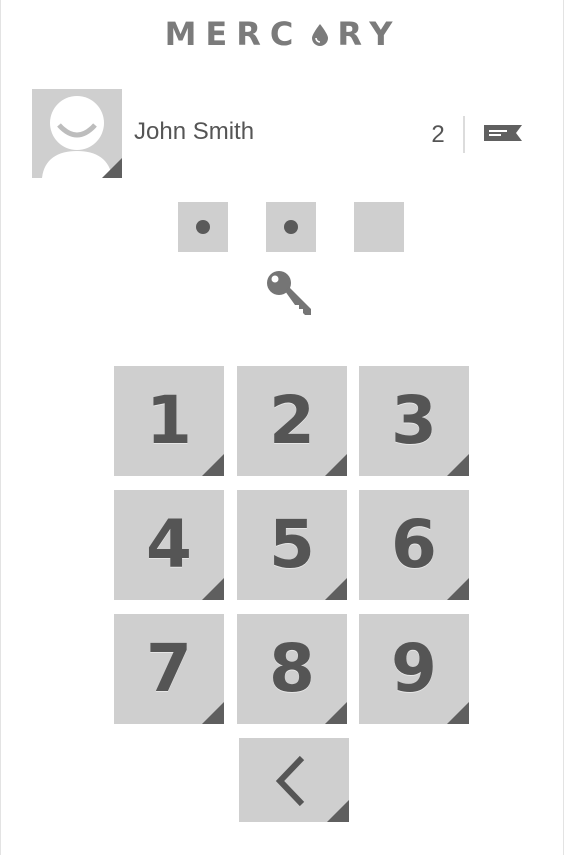  Describe the element at coordinates (414, 669) in the screenshot. I see `keypad-key-9: 9` at that location.